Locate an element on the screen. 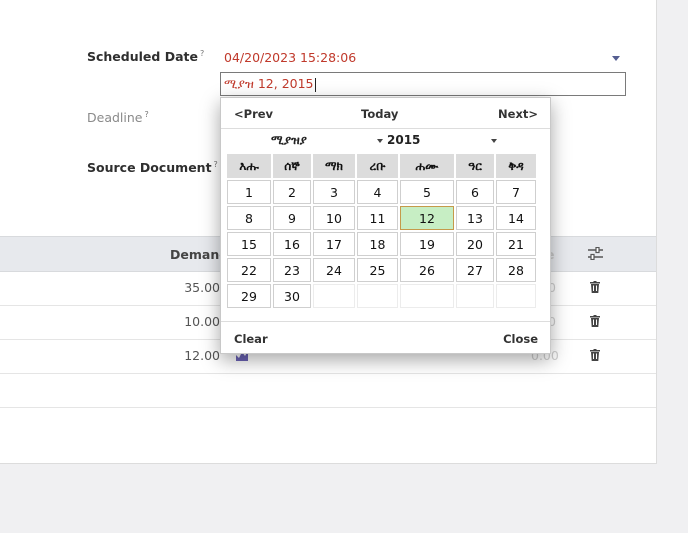 This screenshot has height=533, width=688. day-cell: 13 is located at coordinates (475, 218).